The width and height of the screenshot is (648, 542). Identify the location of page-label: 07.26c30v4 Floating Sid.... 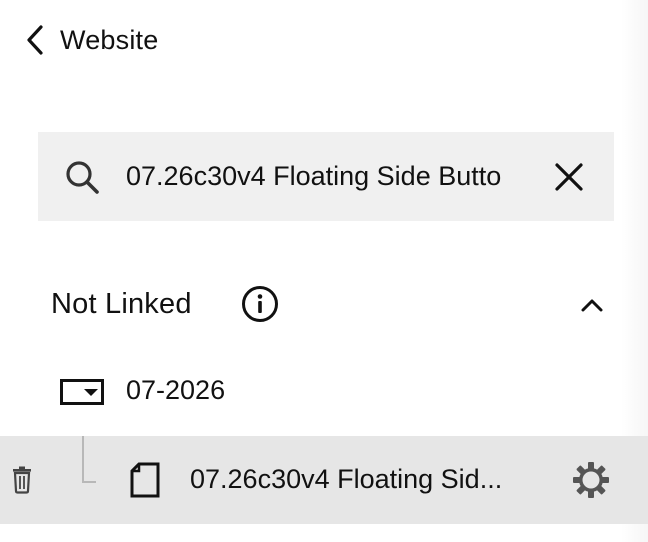
(346, 479).